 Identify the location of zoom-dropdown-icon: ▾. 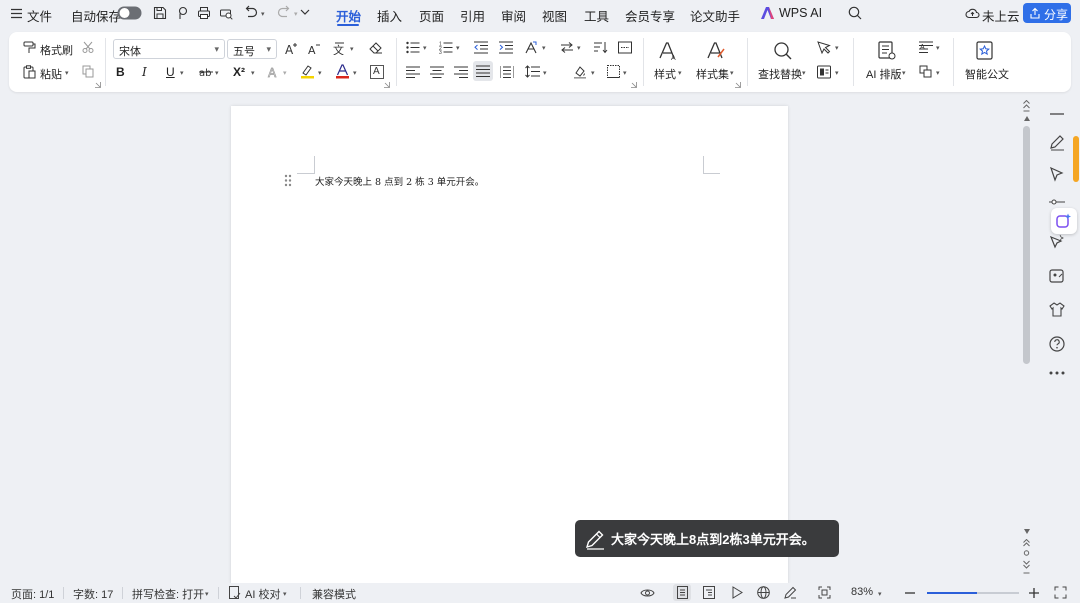
(880, 594).